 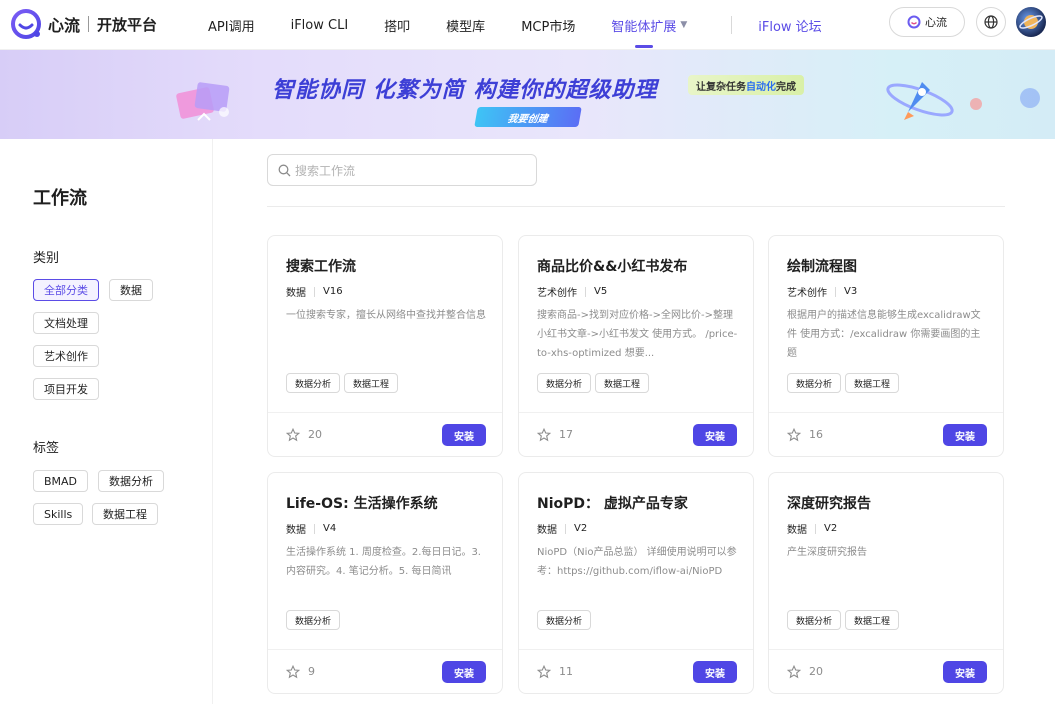 I want to click on nav-item-forum: iFlow 论坛, so click(x=789, y=25).